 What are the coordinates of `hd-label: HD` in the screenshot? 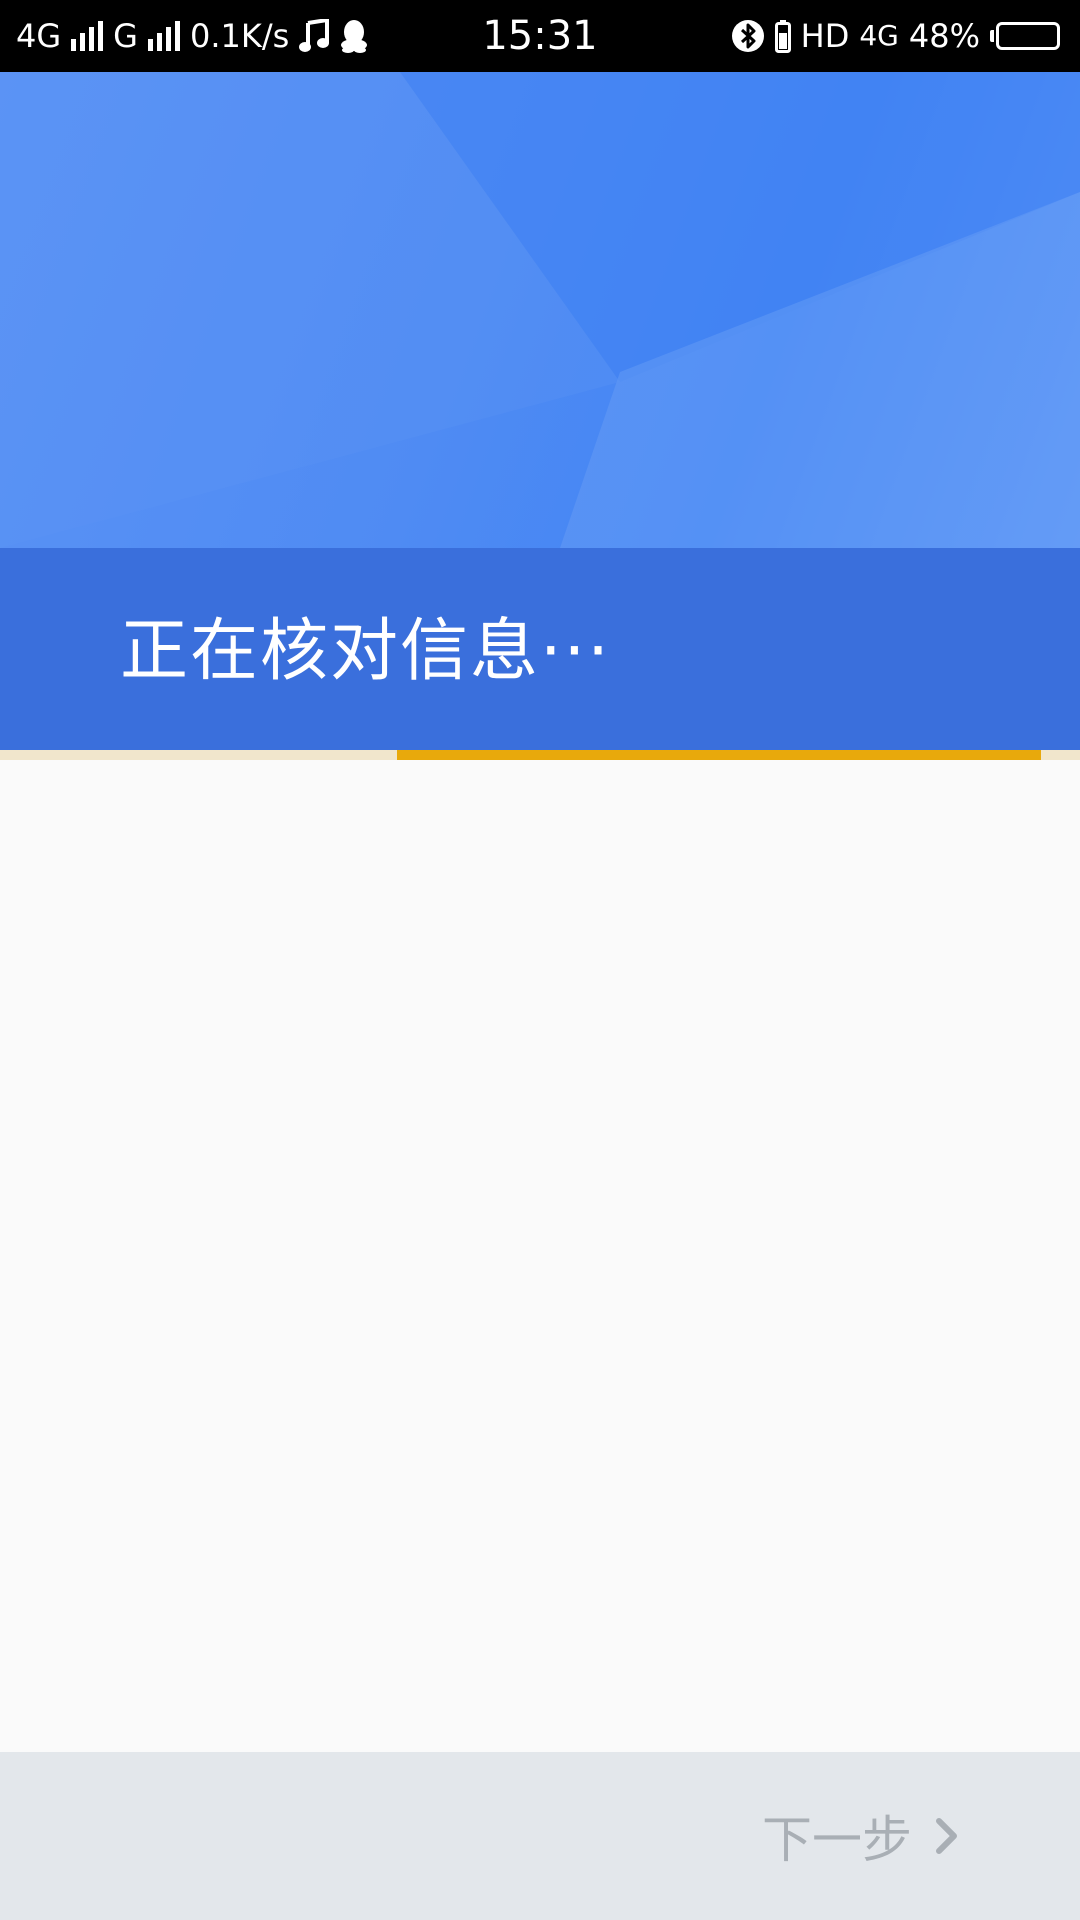 It's located at (825, 36).